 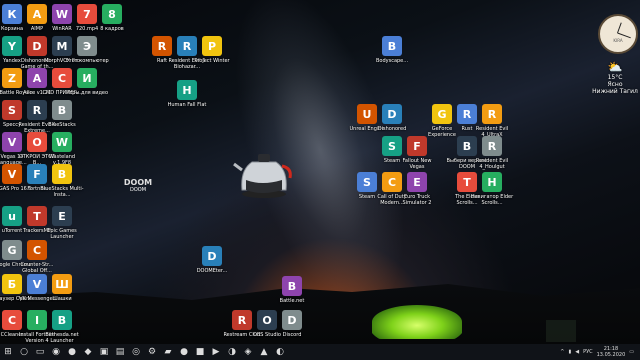 I want to click on desktop-icon: E Epic Games Launcher, so click(x=62, y=223).